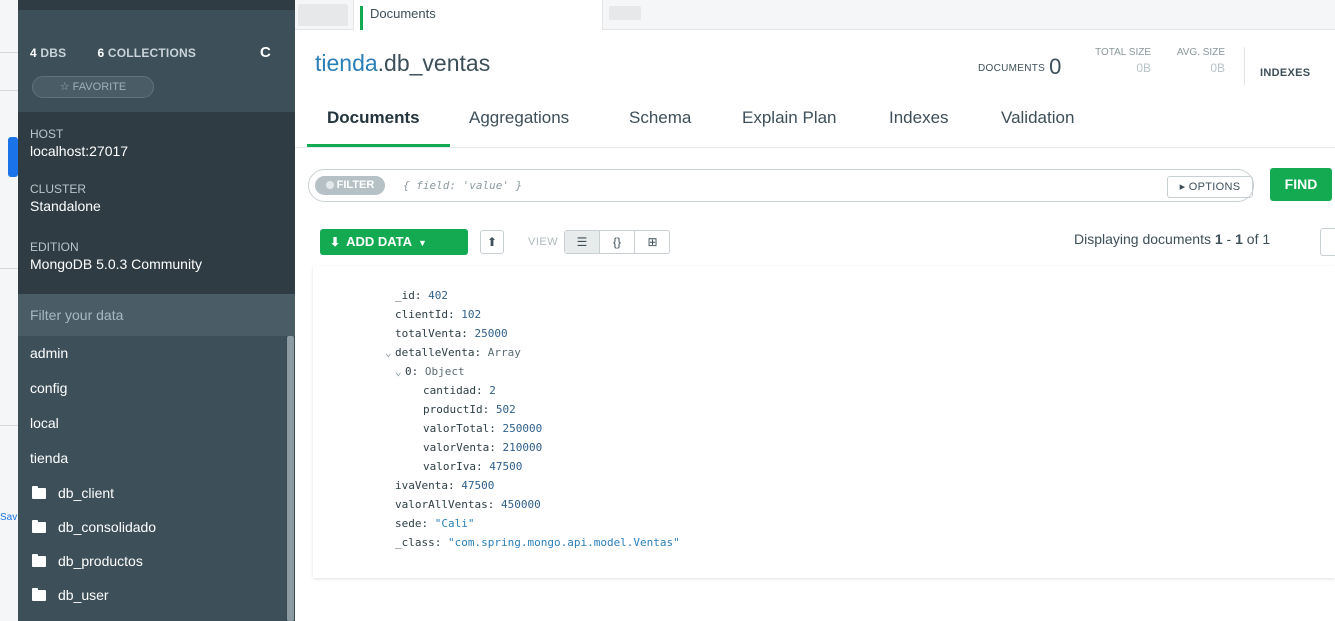 The height and width of the screenshot is (621, 1335). Describe the element at coordinates (151, 423) in the screenshot. I see `sidebar-item-local: local` at that location.